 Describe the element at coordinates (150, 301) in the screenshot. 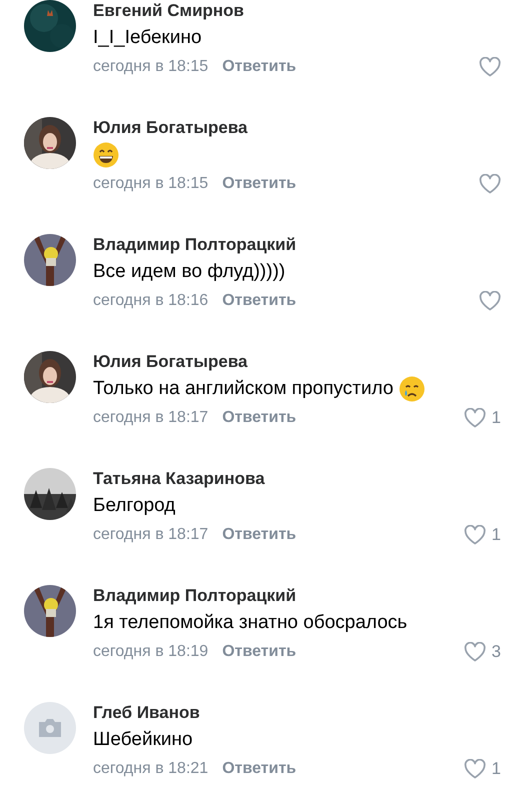

I see `comment-time: сегодня в 18:16` at that location.